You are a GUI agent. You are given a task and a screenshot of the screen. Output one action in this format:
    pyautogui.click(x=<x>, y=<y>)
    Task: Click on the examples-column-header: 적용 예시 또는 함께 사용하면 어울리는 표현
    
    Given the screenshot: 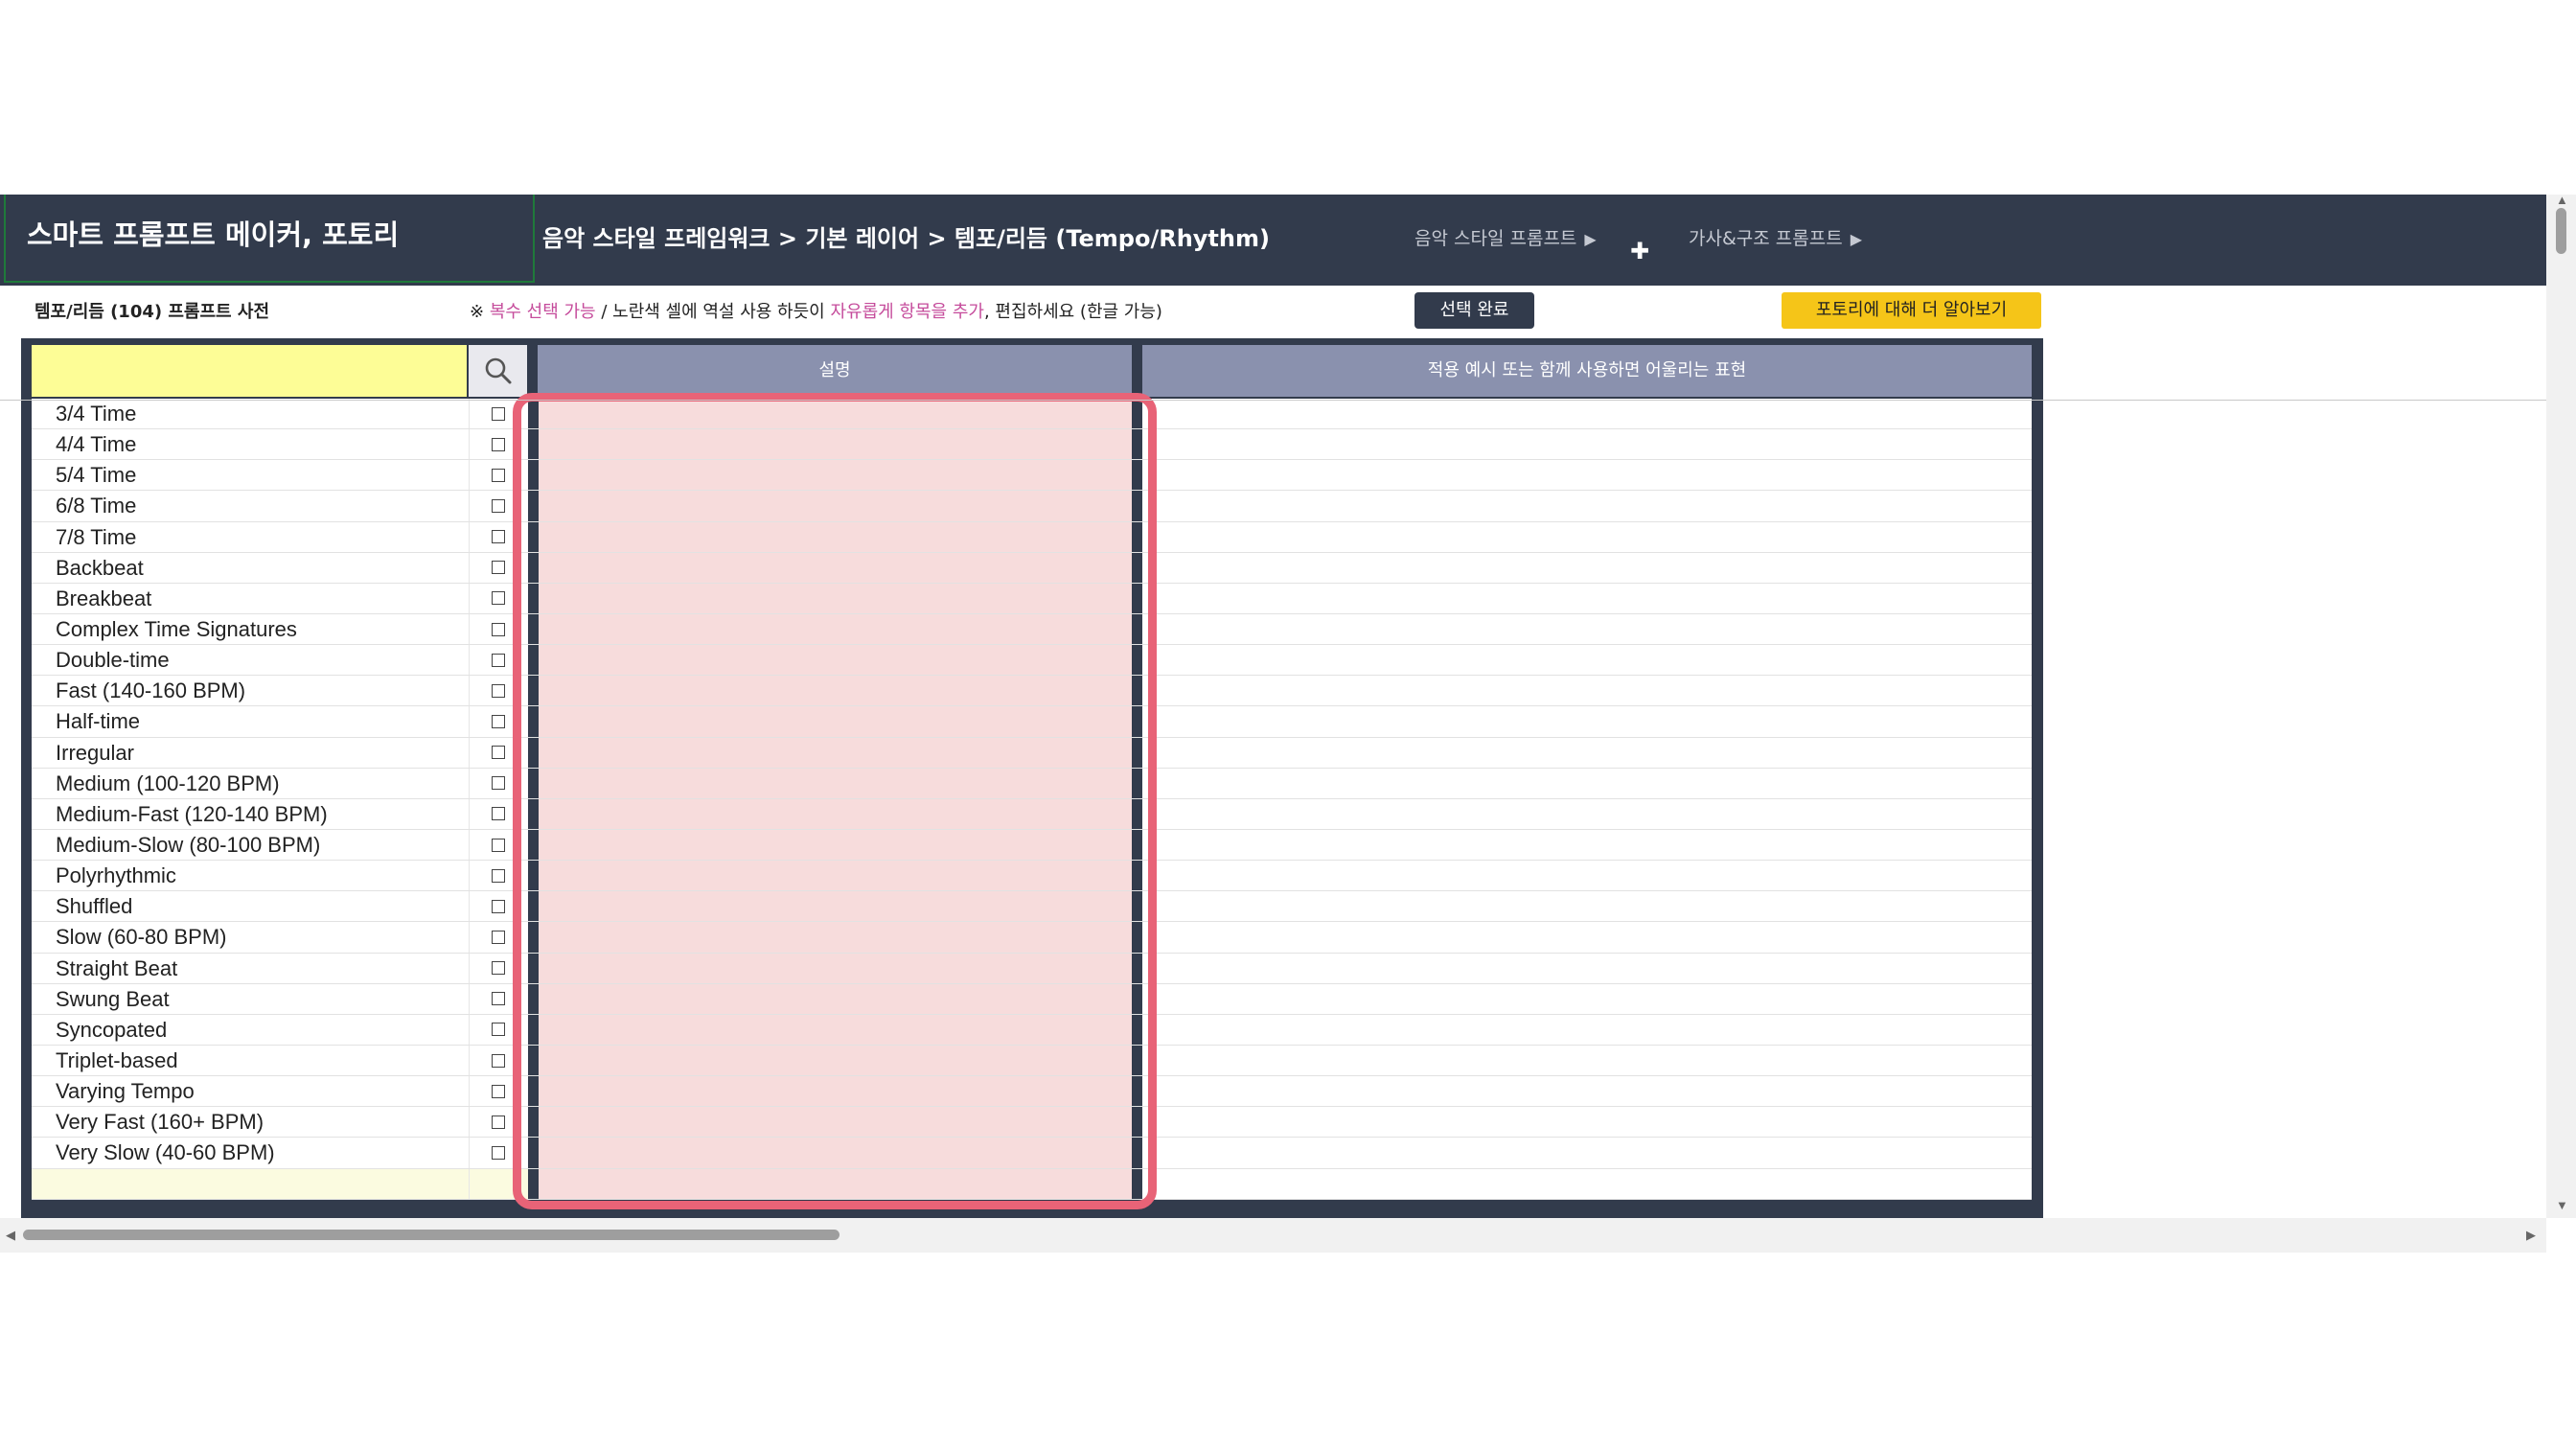 What is the action you would take?
    pyautogui.click(x=1587, y=371)
    